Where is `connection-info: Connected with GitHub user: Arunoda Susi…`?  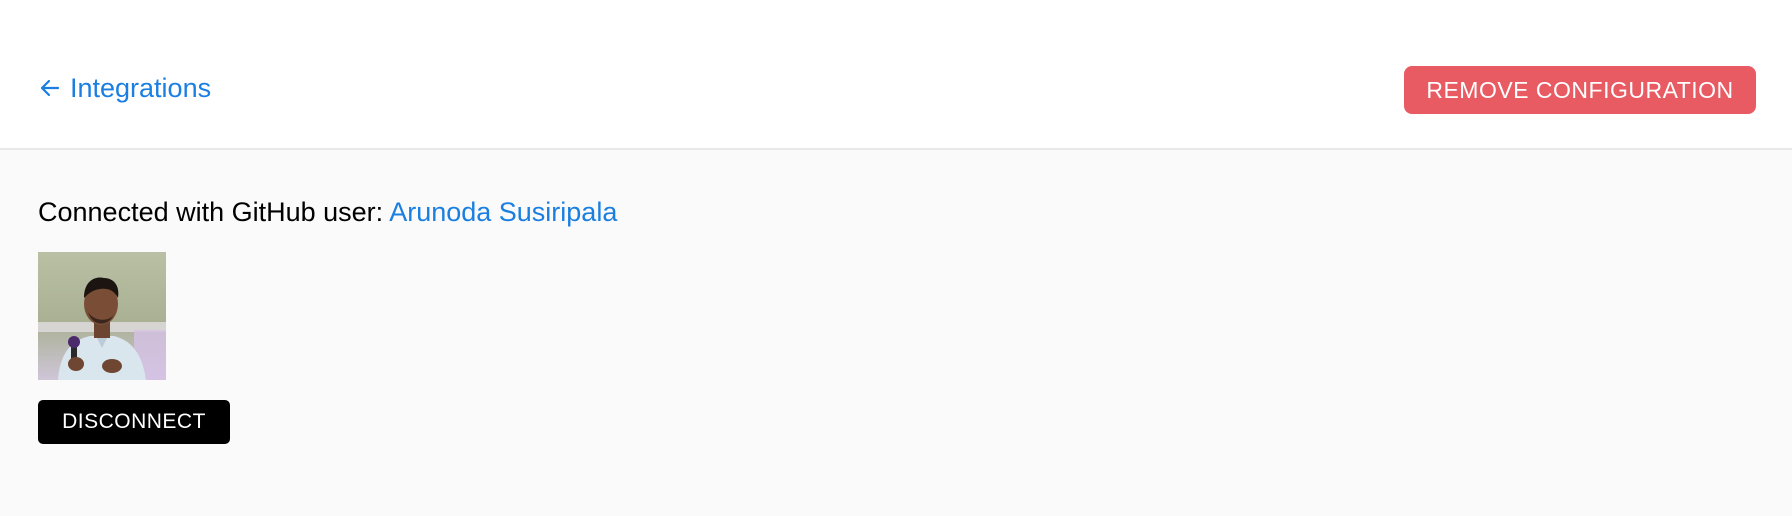
connection-info: Connected with GitHub user: Arunoda Susi… is located at coordinates (327, 212).